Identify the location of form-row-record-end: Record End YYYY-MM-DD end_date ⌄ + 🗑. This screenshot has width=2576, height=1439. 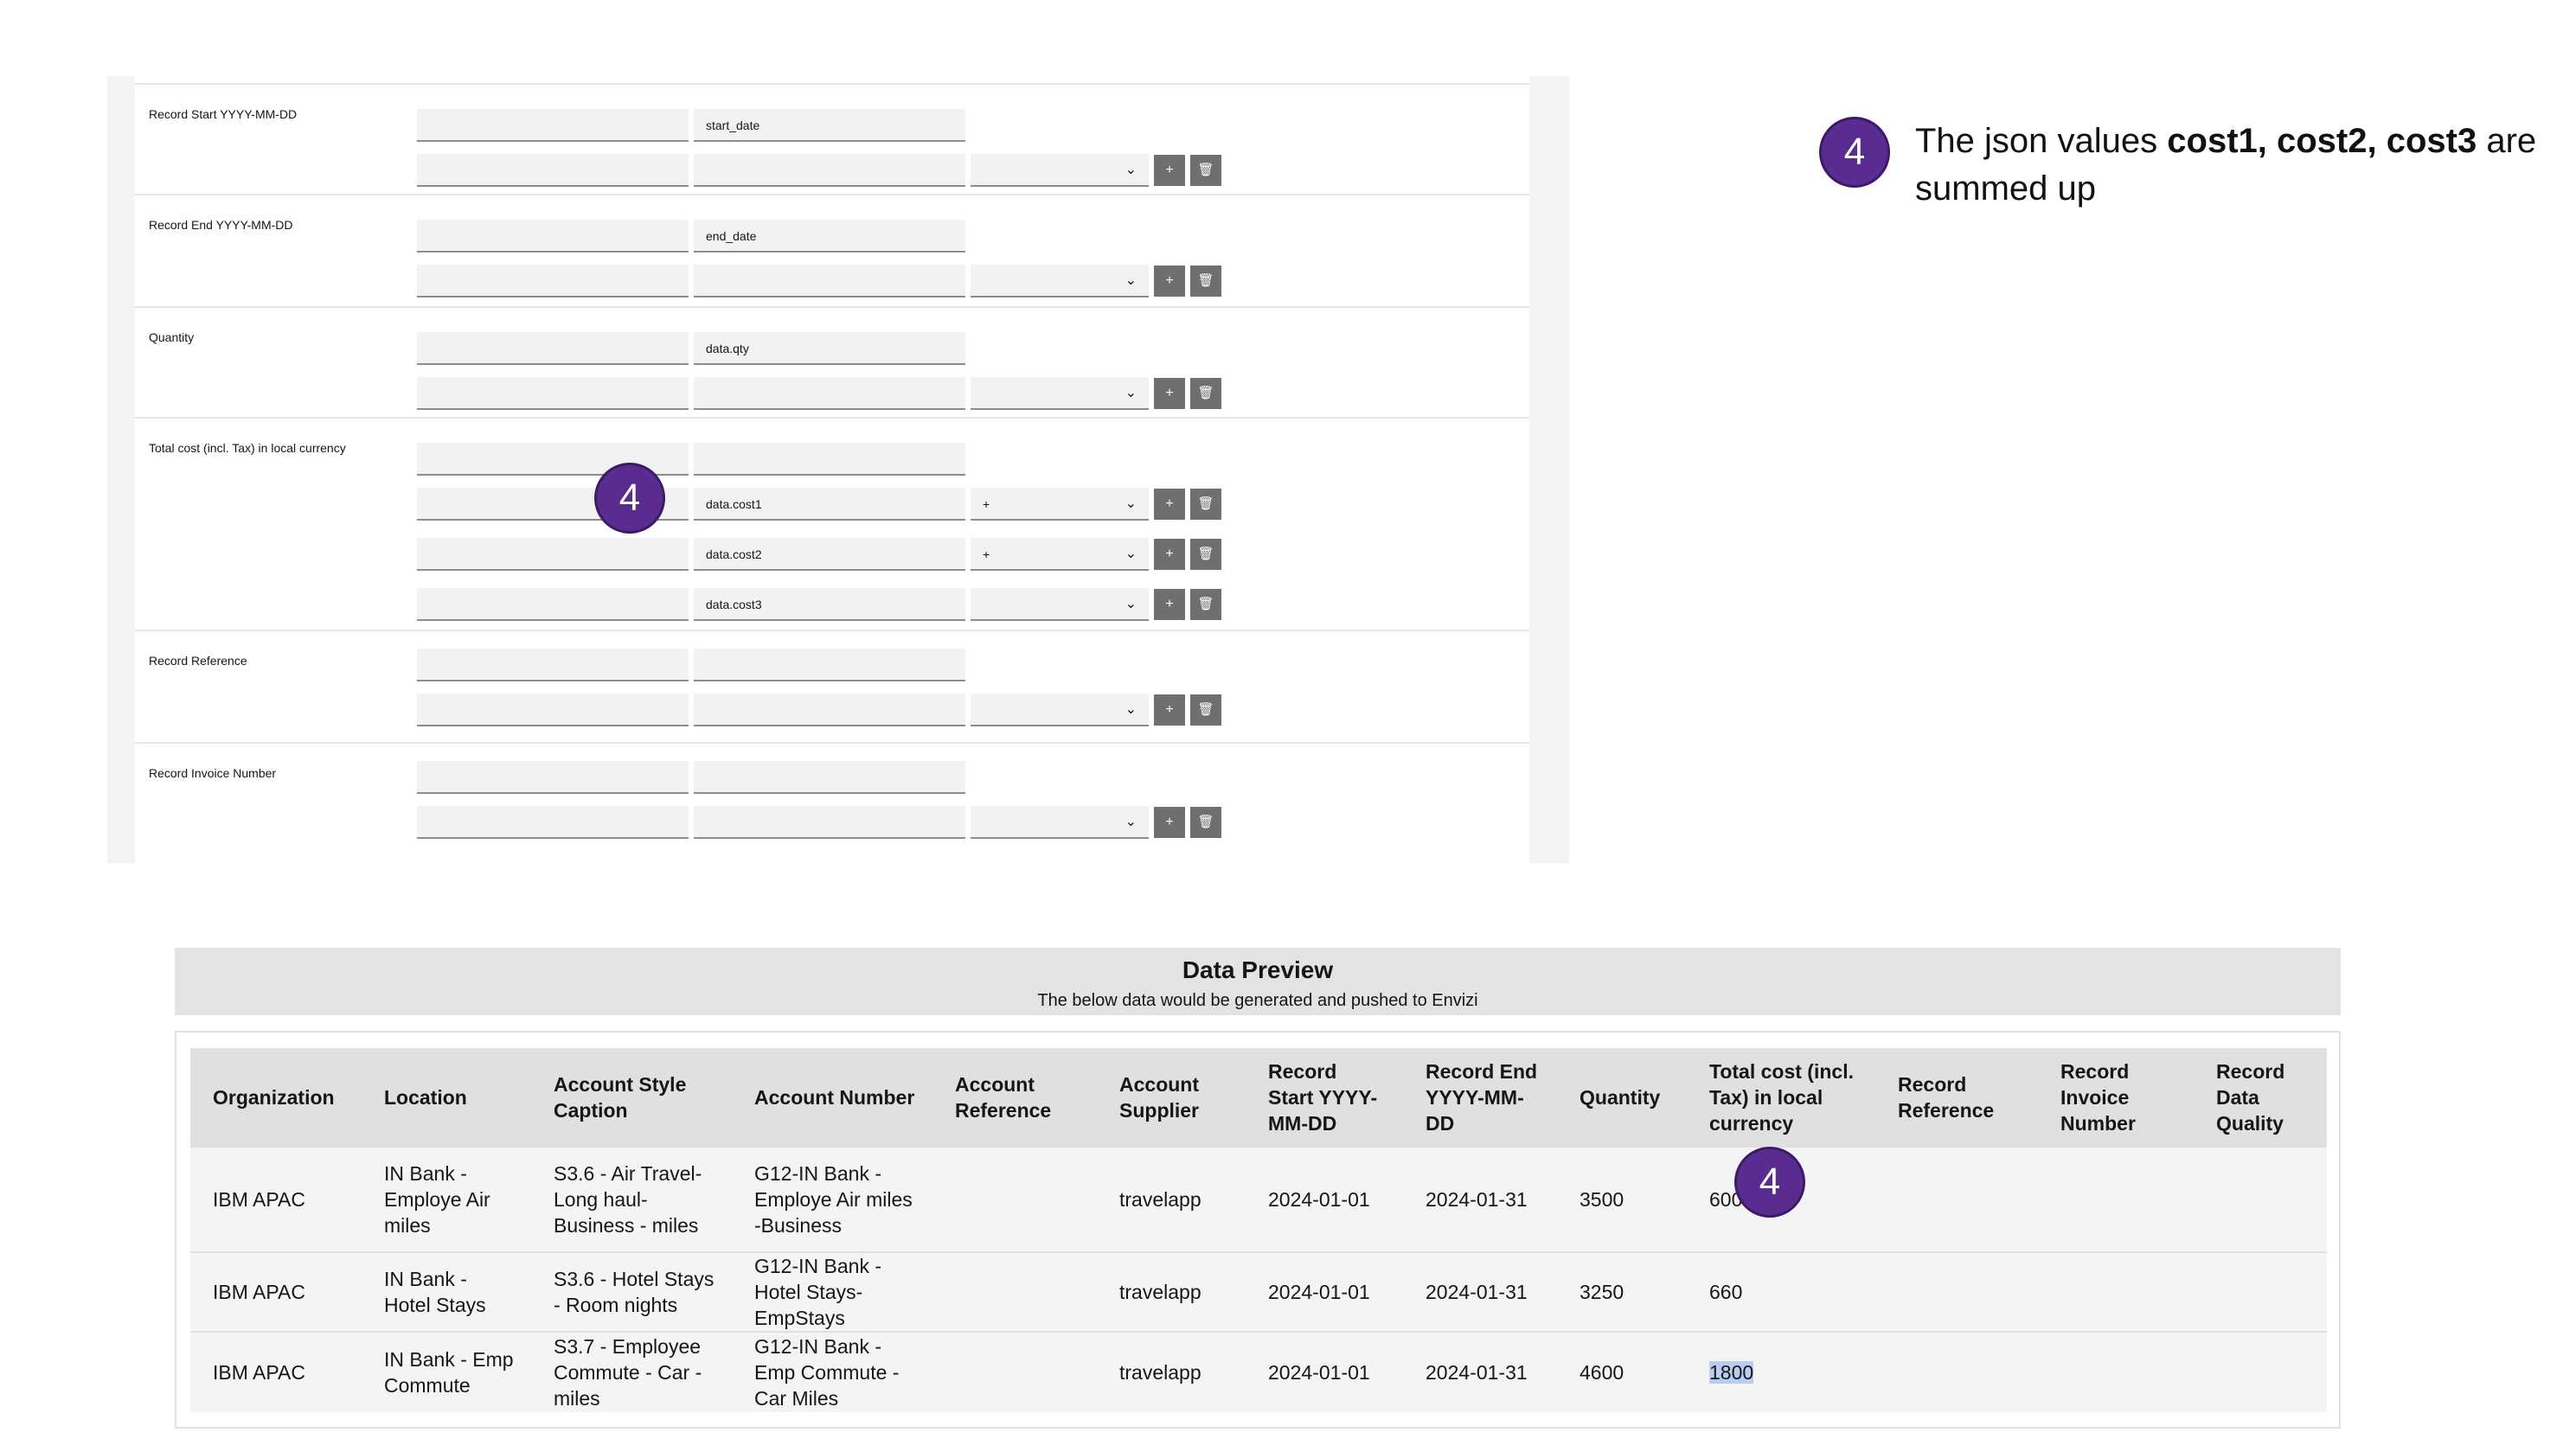
(832, 251).